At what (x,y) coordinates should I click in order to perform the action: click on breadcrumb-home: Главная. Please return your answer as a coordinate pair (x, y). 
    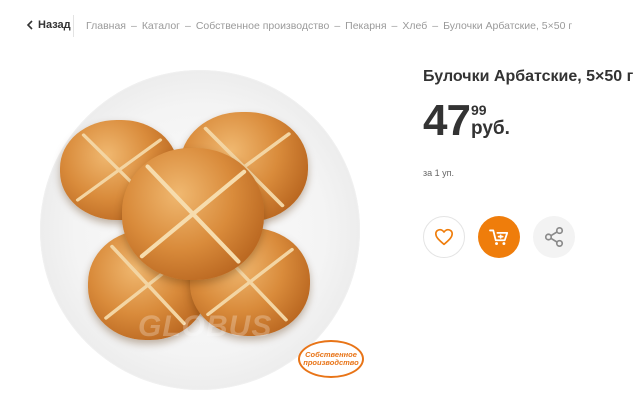
    Looking at the image, I should click on (106, 26).